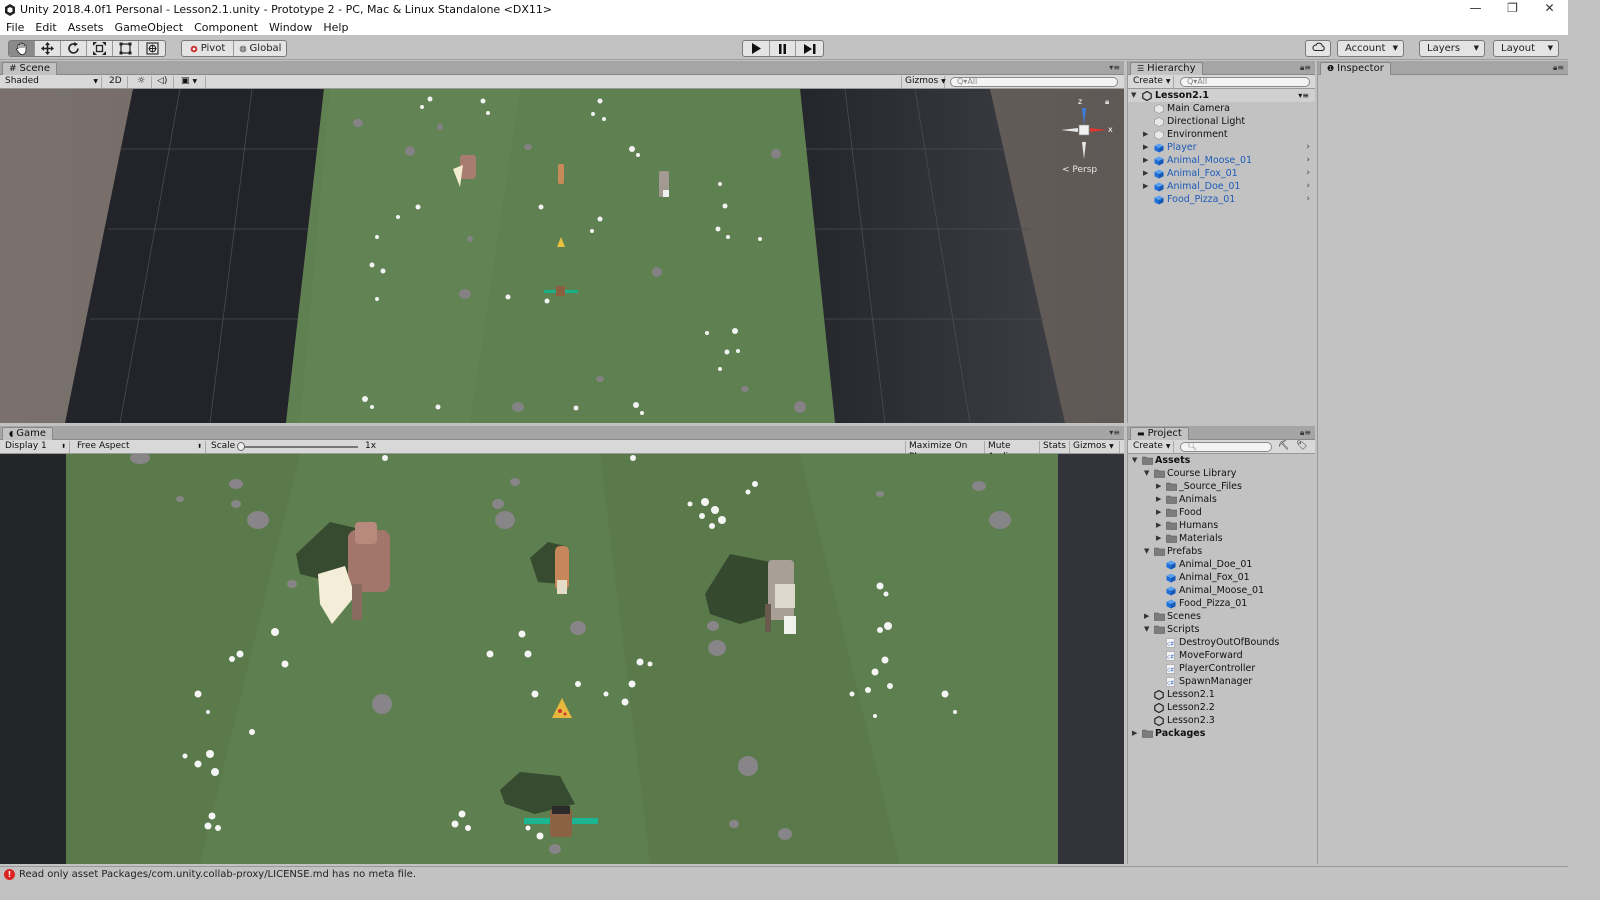 Image resolution: width=1600 pixels, height=900 pixels. Describe the element at coordinates (1034, 82) in the screenshot. I see `scene-search-input: Q▾All` at that location.